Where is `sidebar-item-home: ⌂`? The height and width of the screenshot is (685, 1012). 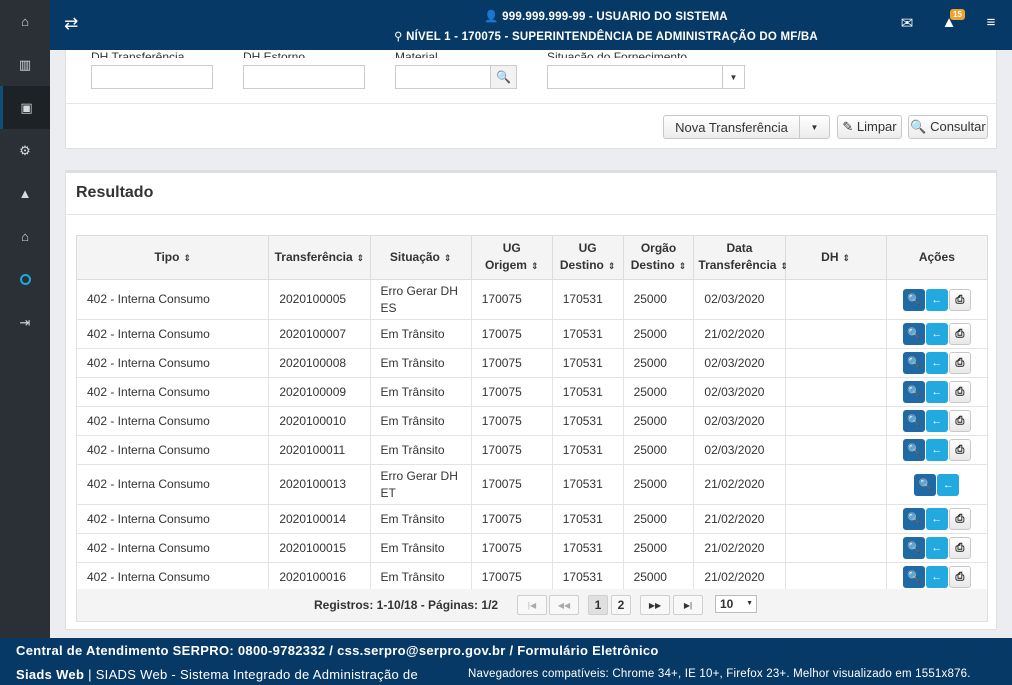
sidebar-item-home: ⌂ is located at coordinates (25, 21).